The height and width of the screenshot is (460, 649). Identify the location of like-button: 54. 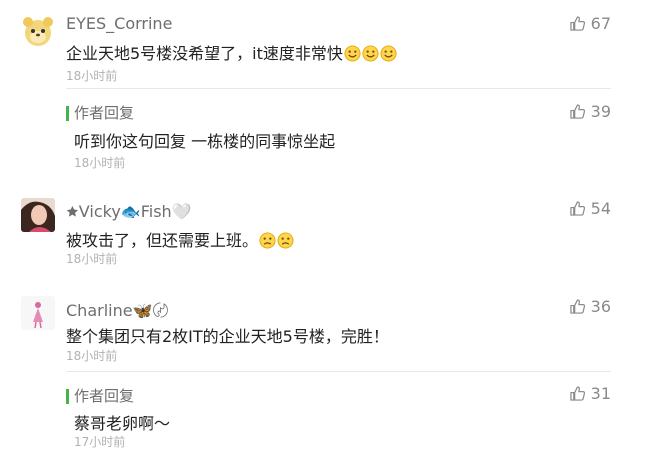
(590, 208).